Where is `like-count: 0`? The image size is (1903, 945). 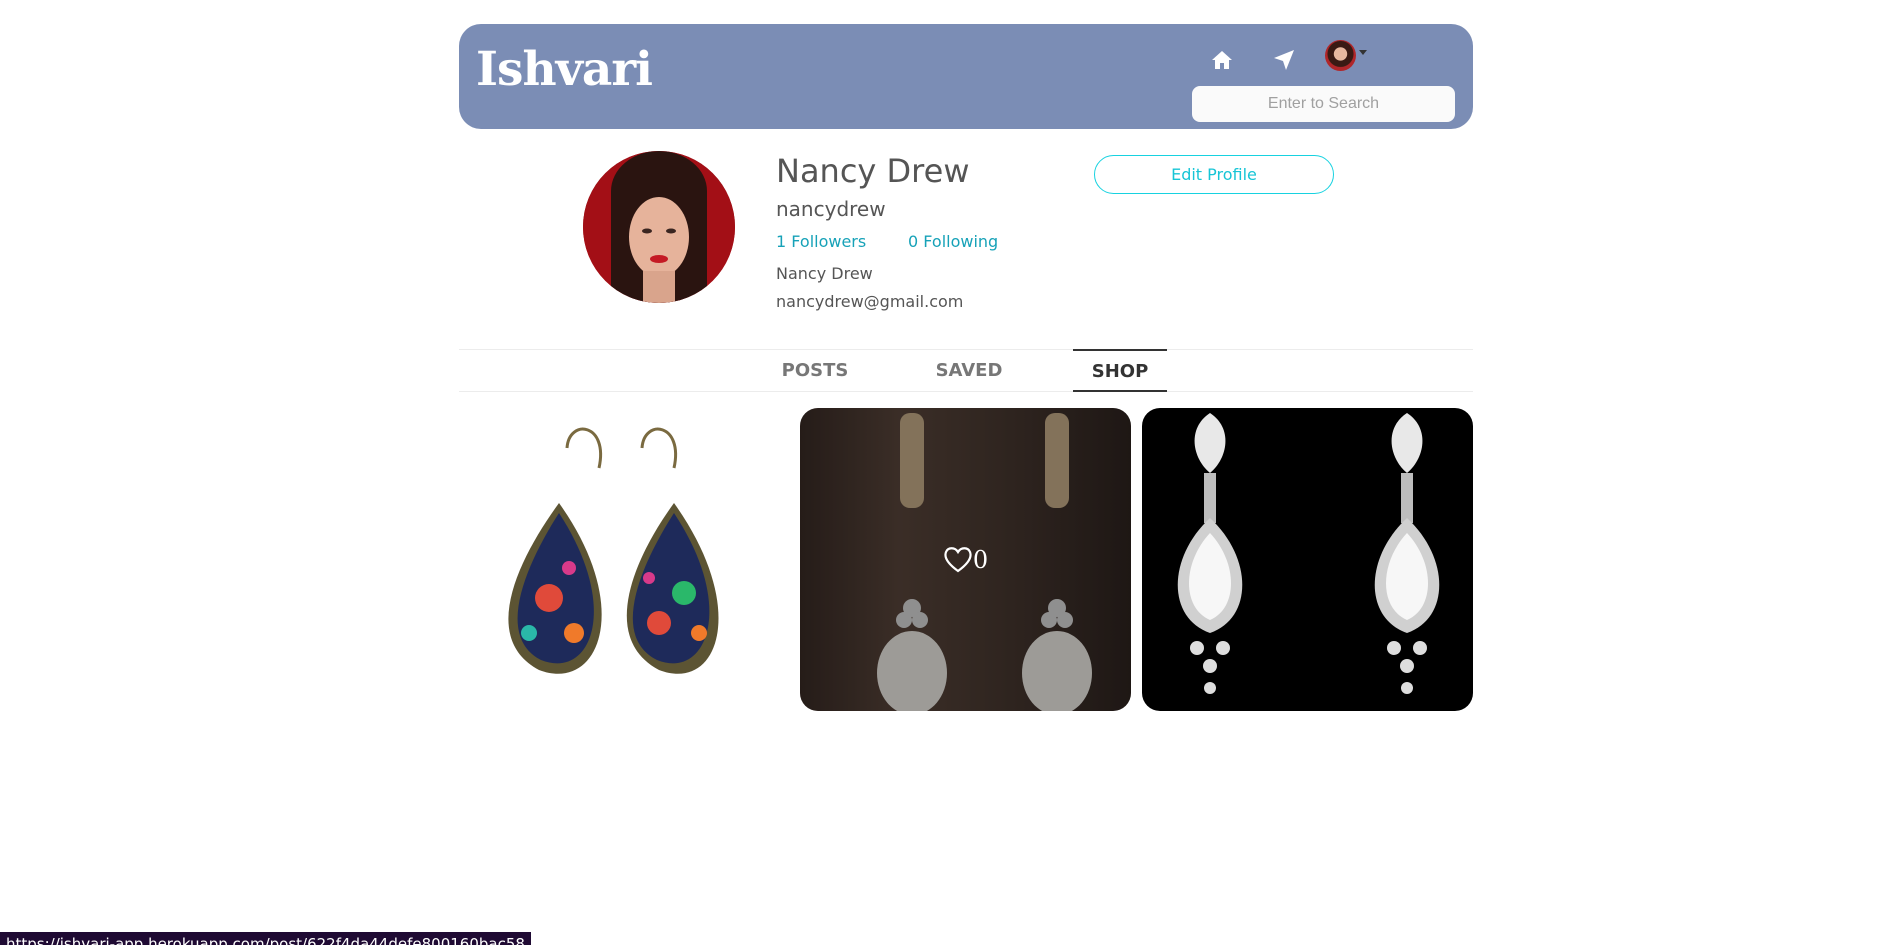 like-count: 0 is located at coordinates (980, 559).